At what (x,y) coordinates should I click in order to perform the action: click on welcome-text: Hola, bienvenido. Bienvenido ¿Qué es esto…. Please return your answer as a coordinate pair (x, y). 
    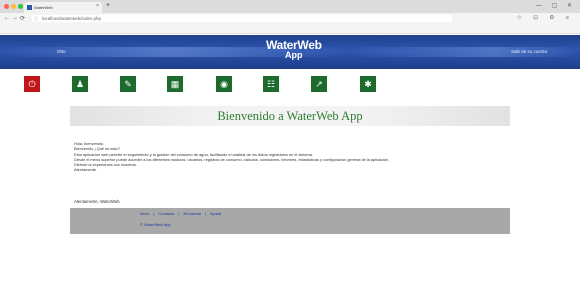
    Looking at the image, I should click on (289, 157).